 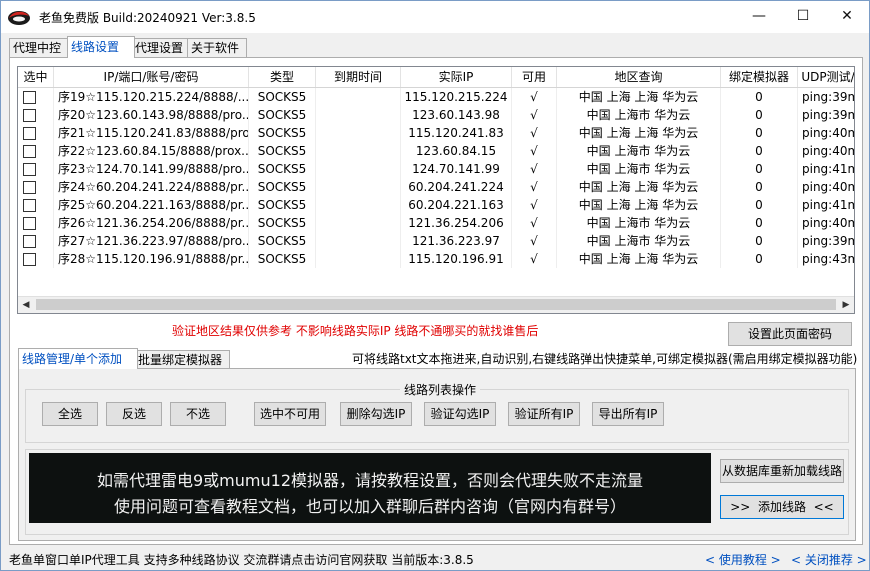 What do you see at coordinates (846, 305) in the screenshot?
I see `scroll-right-icon: ▶` at bounding box center [846, 305].